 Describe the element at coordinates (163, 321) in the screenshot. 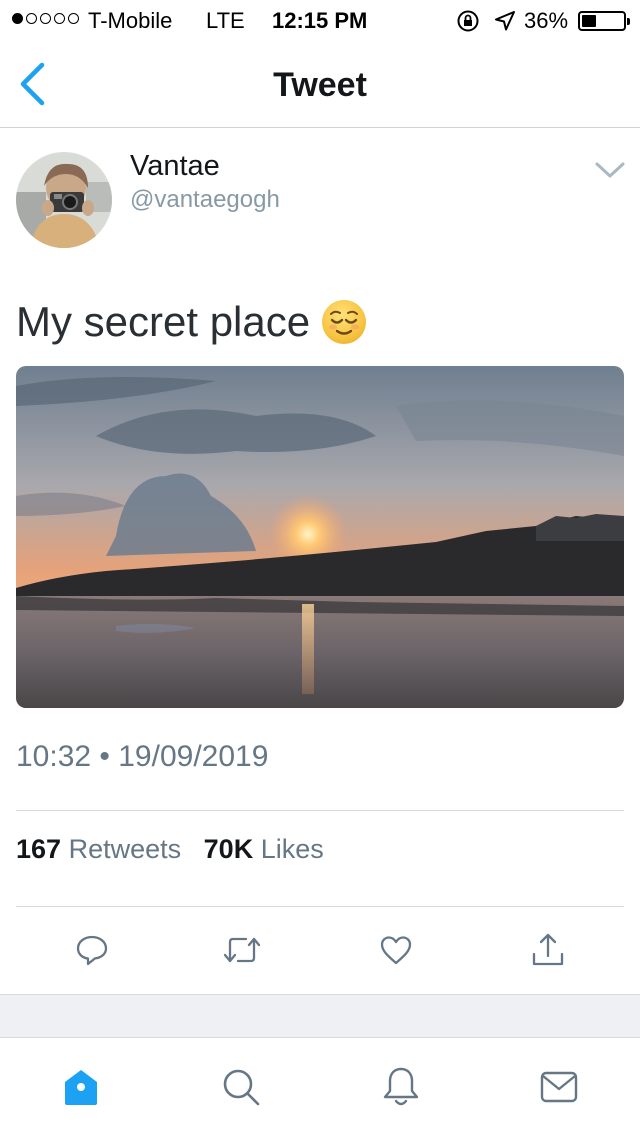

I see `tweet-text-content: My secret place` at that location.